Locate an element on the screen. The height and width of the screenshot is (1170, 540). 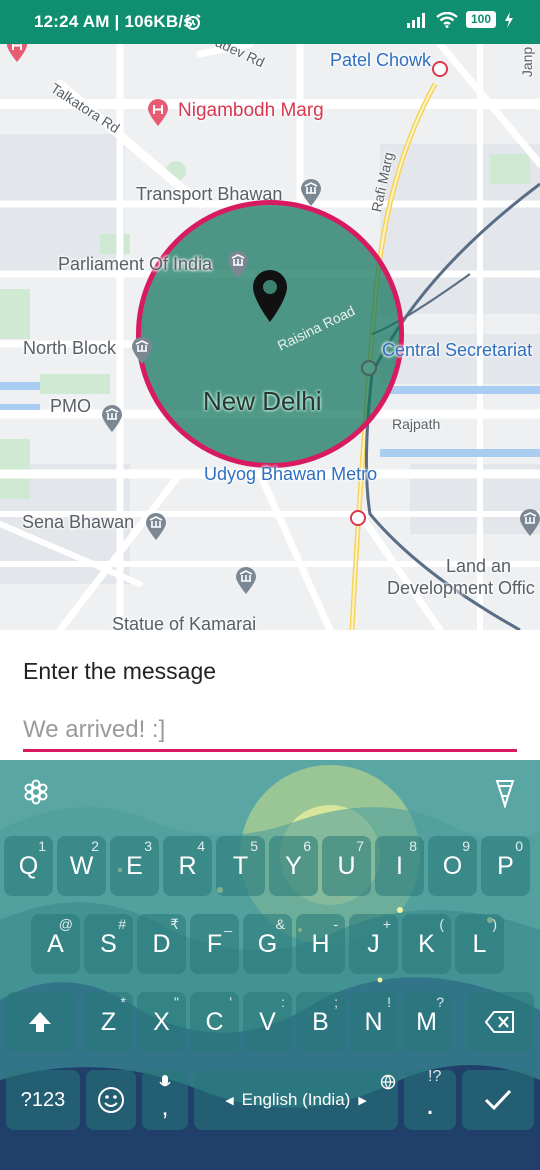
key-hint: 1 is located at coordinates (42, 846).